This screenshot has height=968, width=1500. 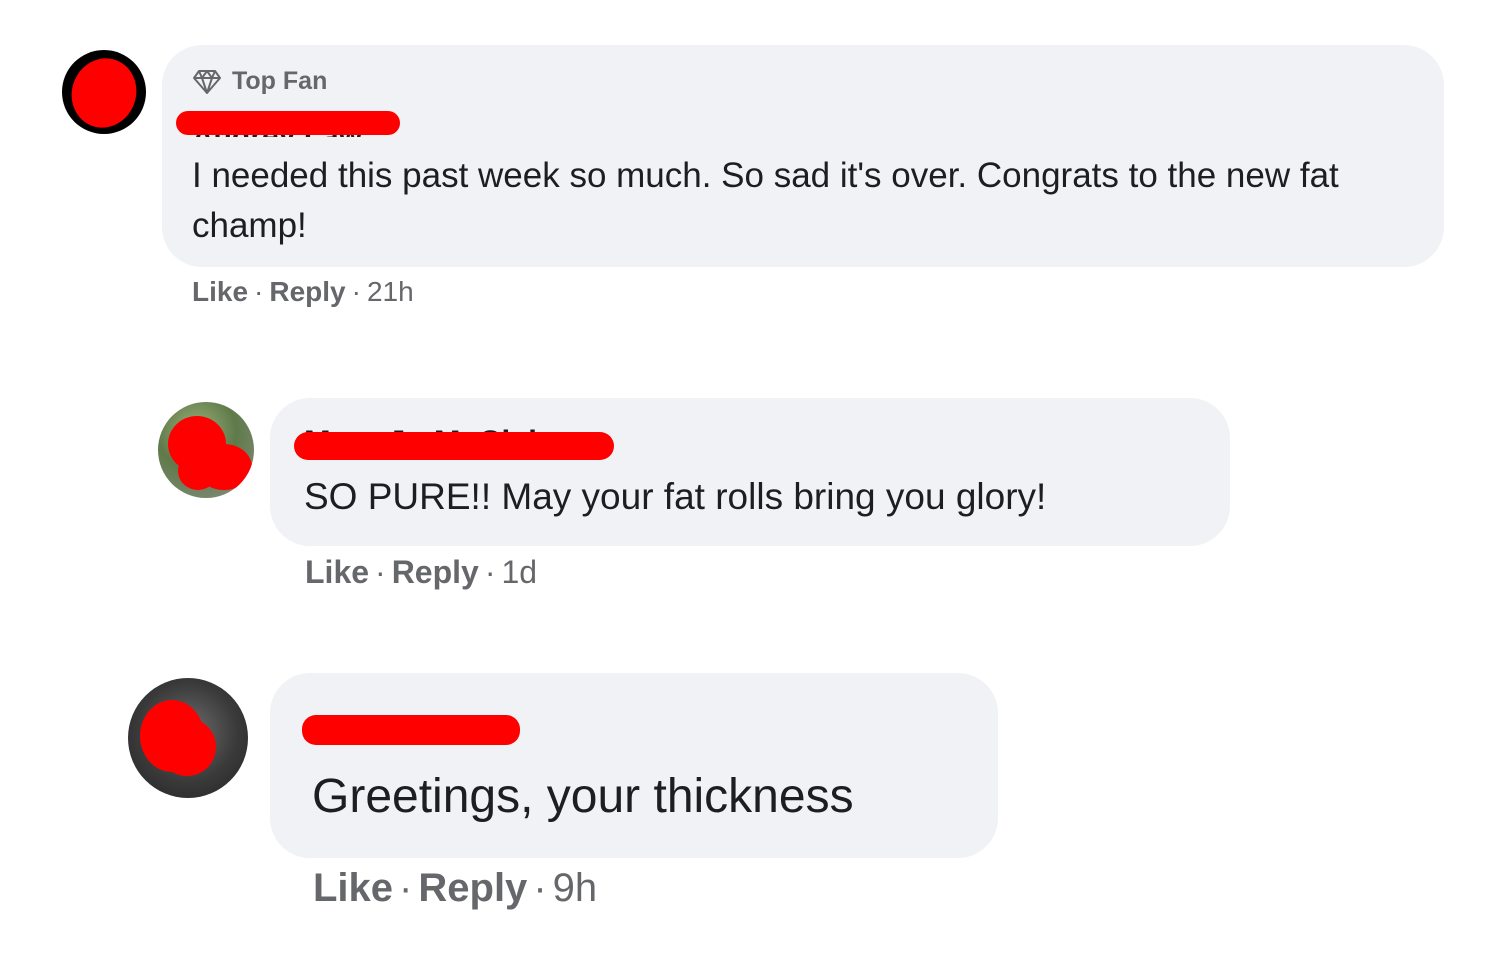 I want to click on comment-actions: Like · Reply · 21h, so click(x=303, y=292).